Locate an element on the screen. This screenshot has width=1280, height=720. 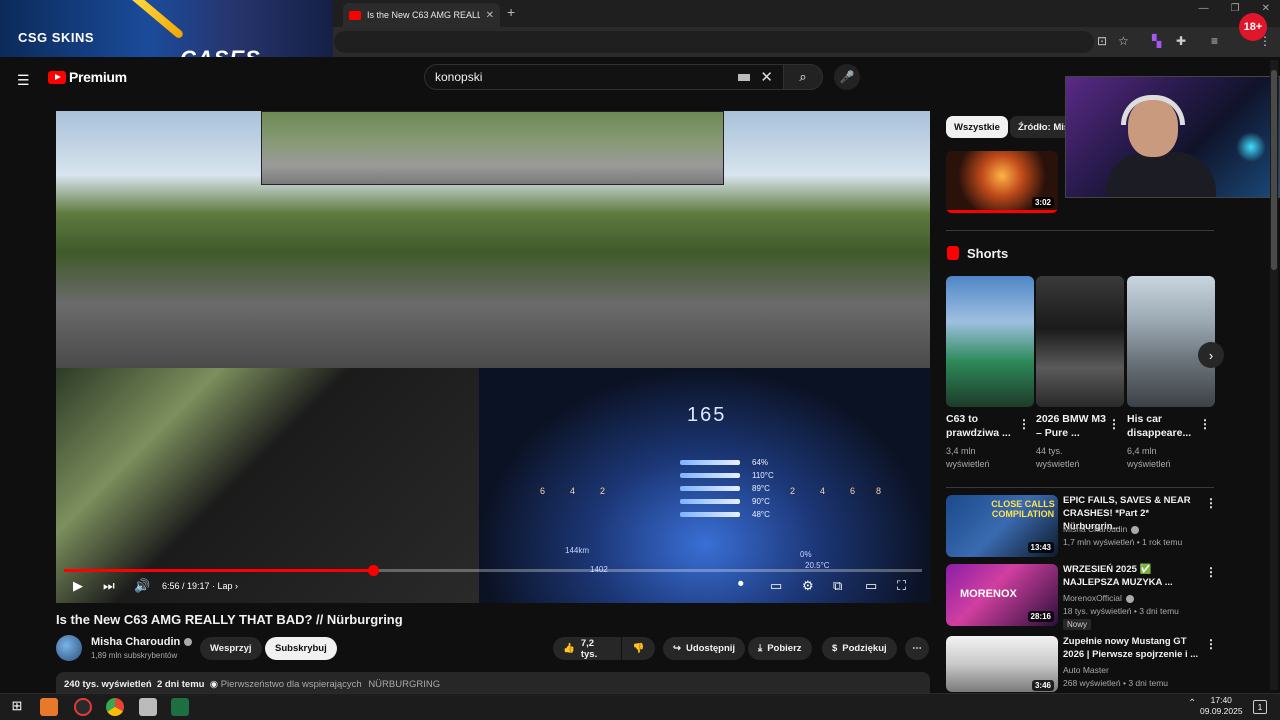
tray-chevron-icon: ⌃ is located at coordinates (1192, 703).